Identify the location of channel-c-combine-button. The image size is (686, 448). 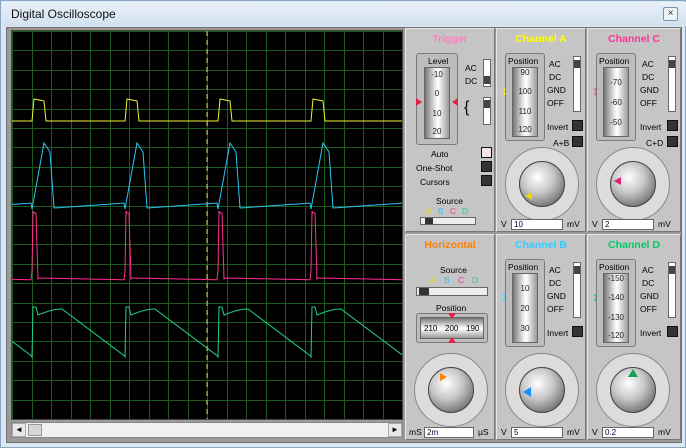
(672, 141).